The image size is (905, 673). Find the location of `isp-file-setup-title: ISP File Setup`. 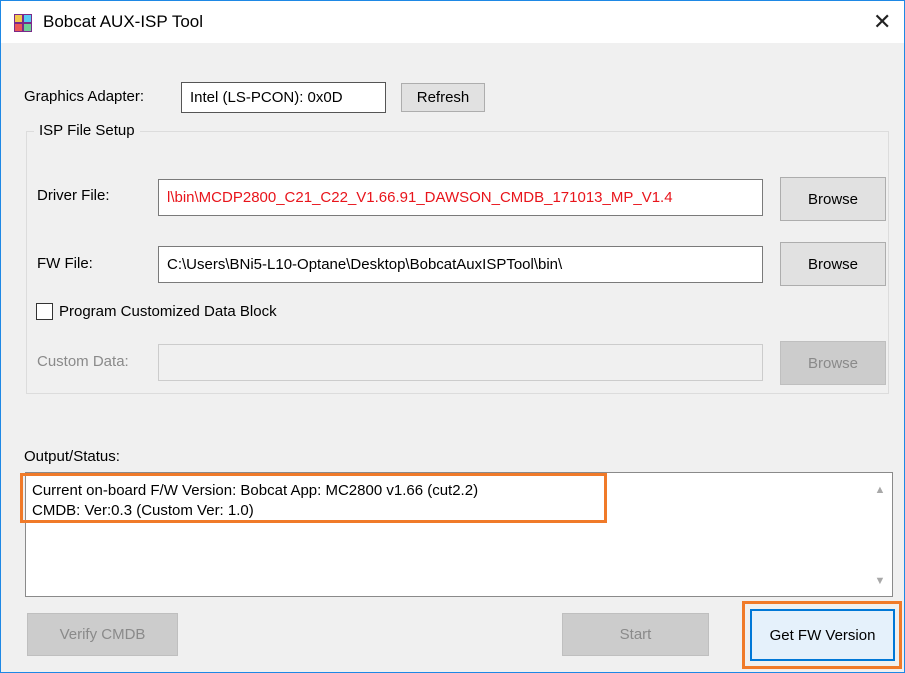

isp-file-setup-title: ISP File Setup is located at coordinates (87, 130).